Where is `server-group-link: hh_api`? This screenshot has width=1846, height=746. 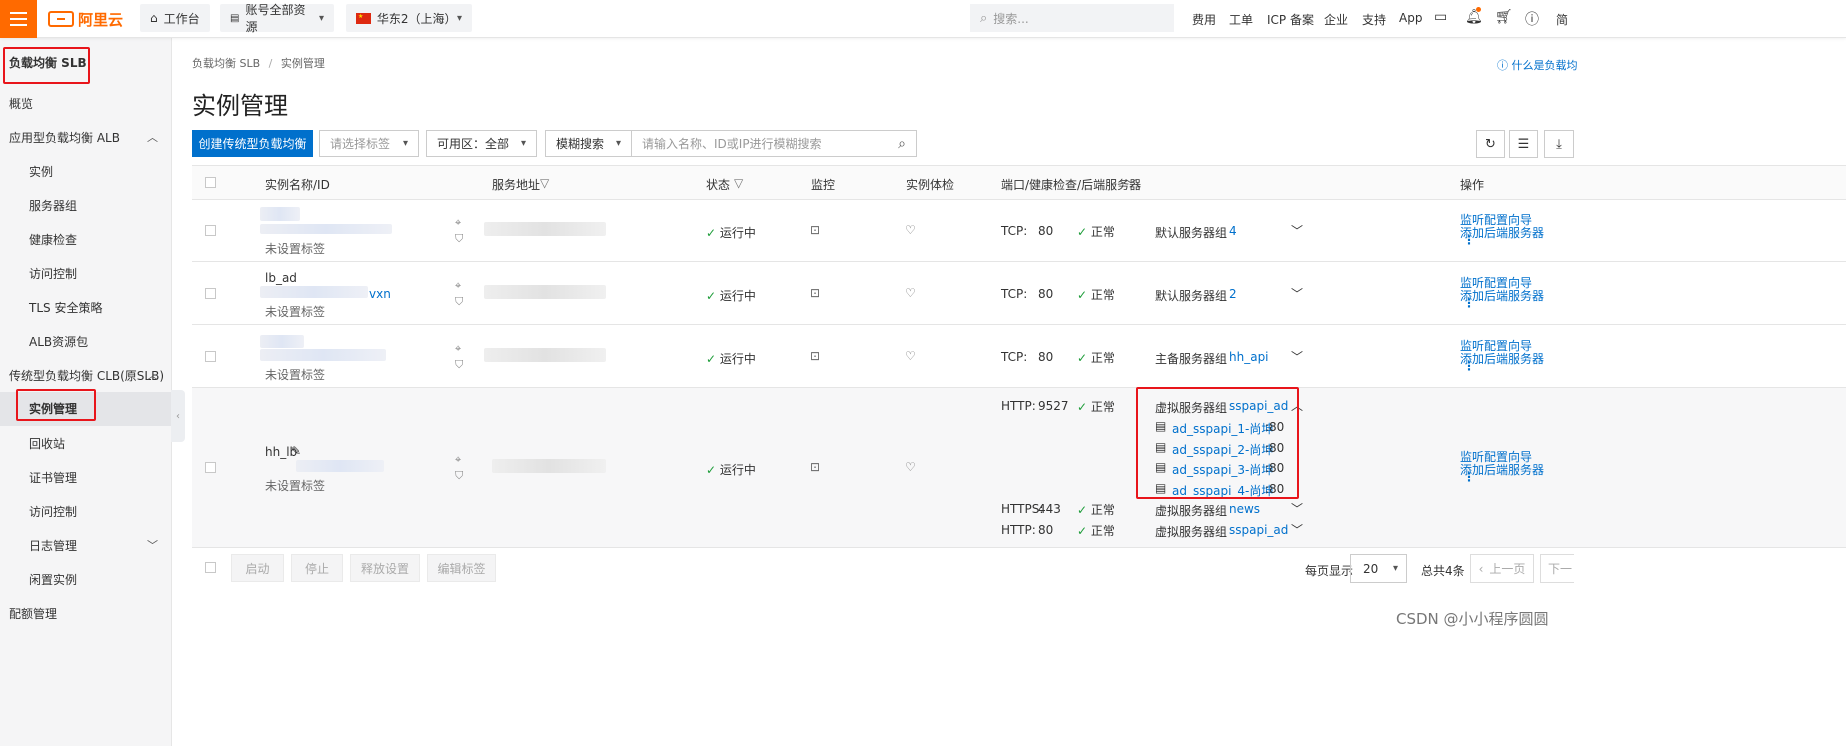 server-group-link: hh_api is located at coordinates (1249, 357).